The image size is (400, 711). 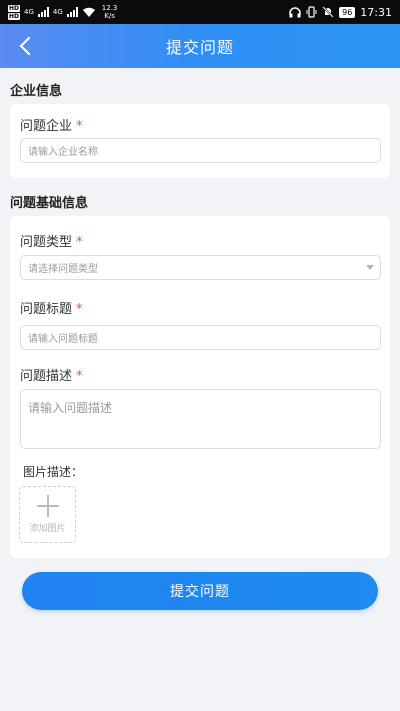 I want to click on status-right: 96 17:31, so click(x=340, y=12).